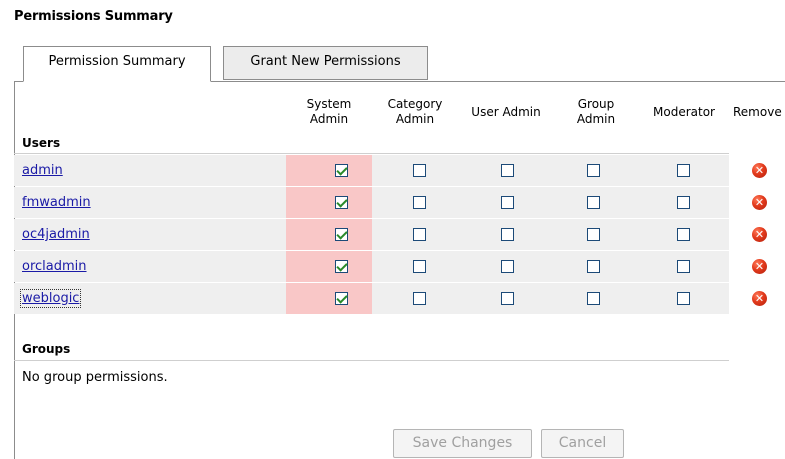  I want to click on col-header-line: User Admin, so click(506, 111).